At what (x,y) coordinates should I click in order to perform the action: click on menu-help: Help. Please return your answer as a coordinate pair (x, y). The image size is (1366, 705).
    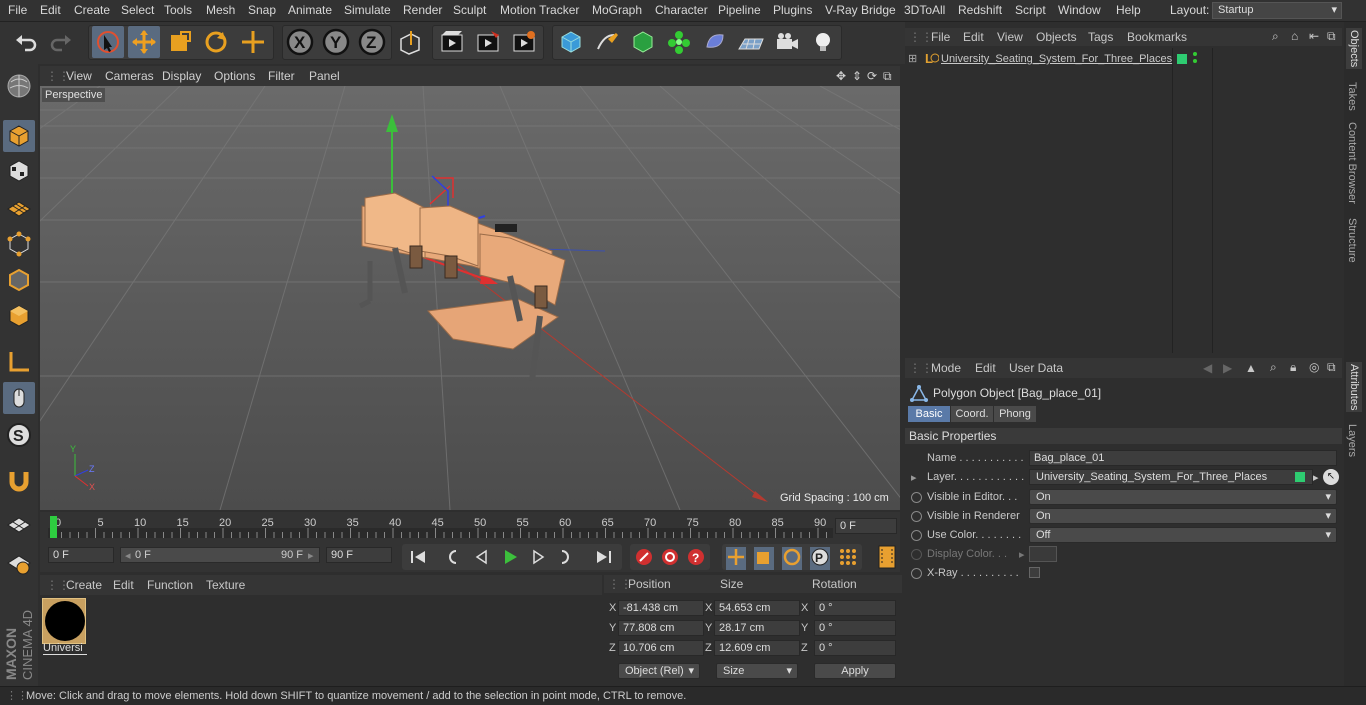
    Looking at the image, I should click on (1128, 10).